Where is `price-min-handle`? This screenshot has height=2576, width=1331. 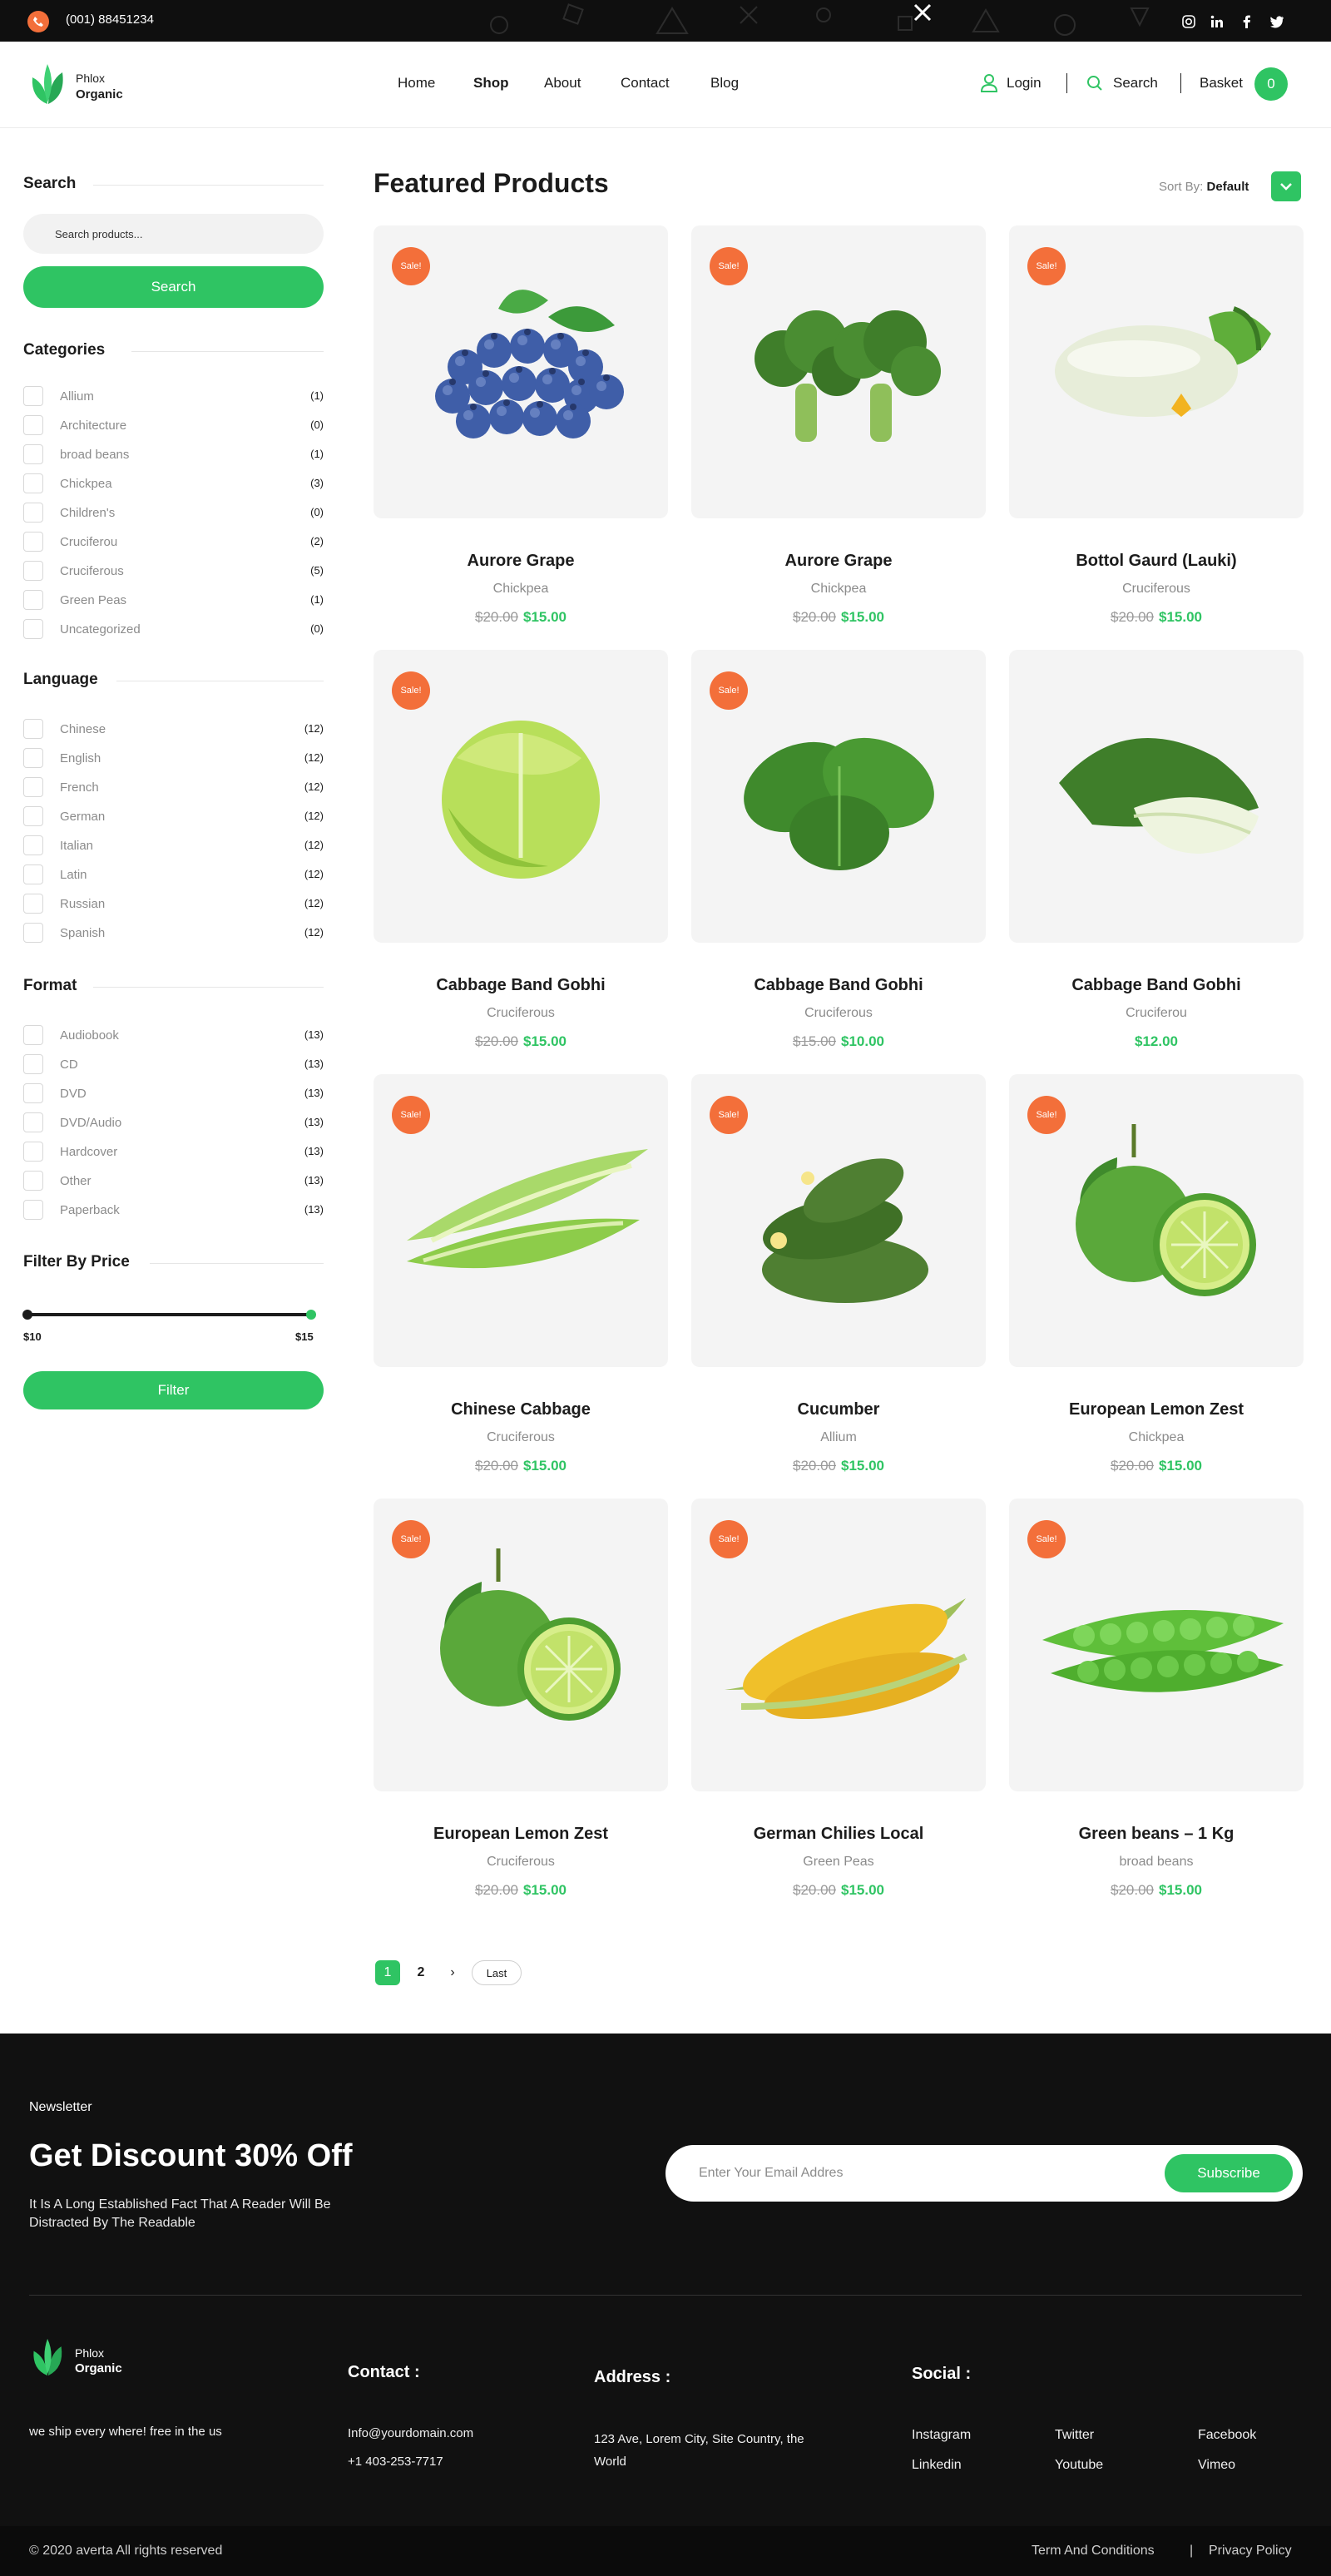
price-min-handle is located at coordinates (27, 1315).